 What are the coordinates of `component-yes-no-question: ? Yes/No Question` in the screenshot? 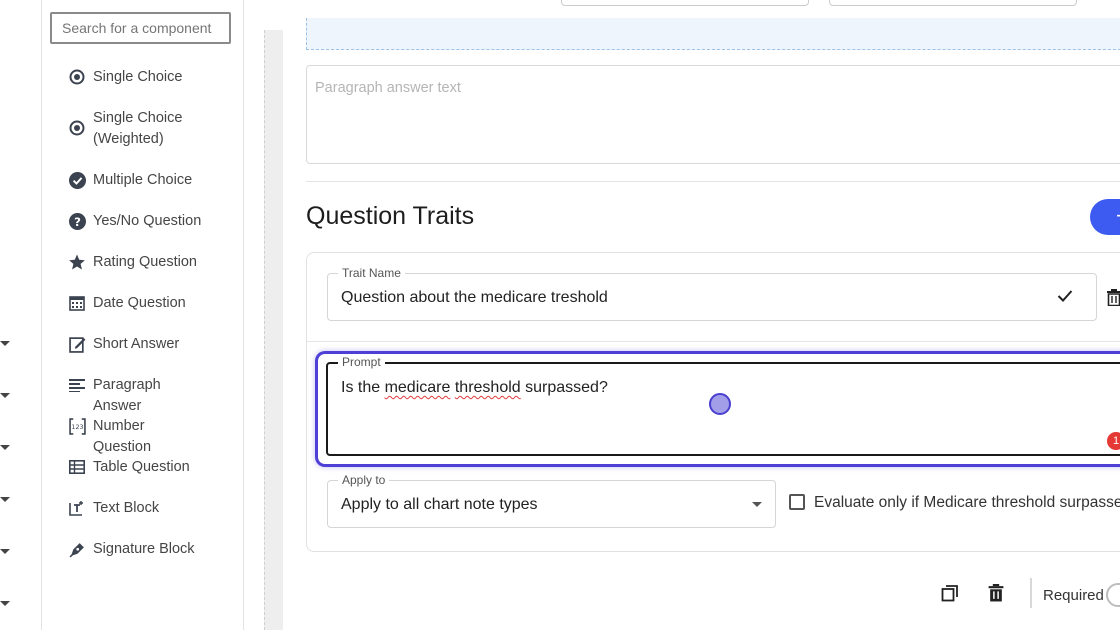 It's located at (134, 221).